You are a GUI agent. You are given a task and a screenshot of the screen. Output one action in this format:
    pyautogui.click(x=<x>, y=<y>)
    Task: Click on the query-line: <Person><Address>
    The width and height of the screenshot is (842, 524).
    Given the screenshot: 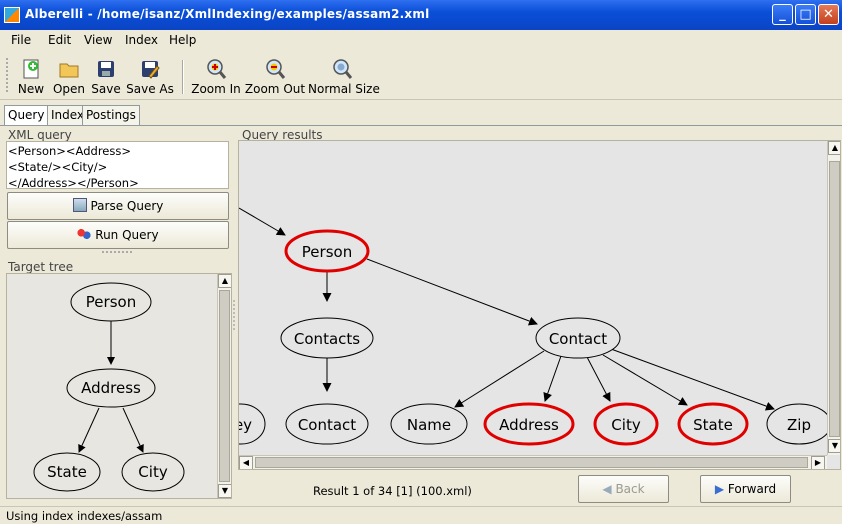 What is the action you would take?
    pyautogui.click(x=69, y=151)
    